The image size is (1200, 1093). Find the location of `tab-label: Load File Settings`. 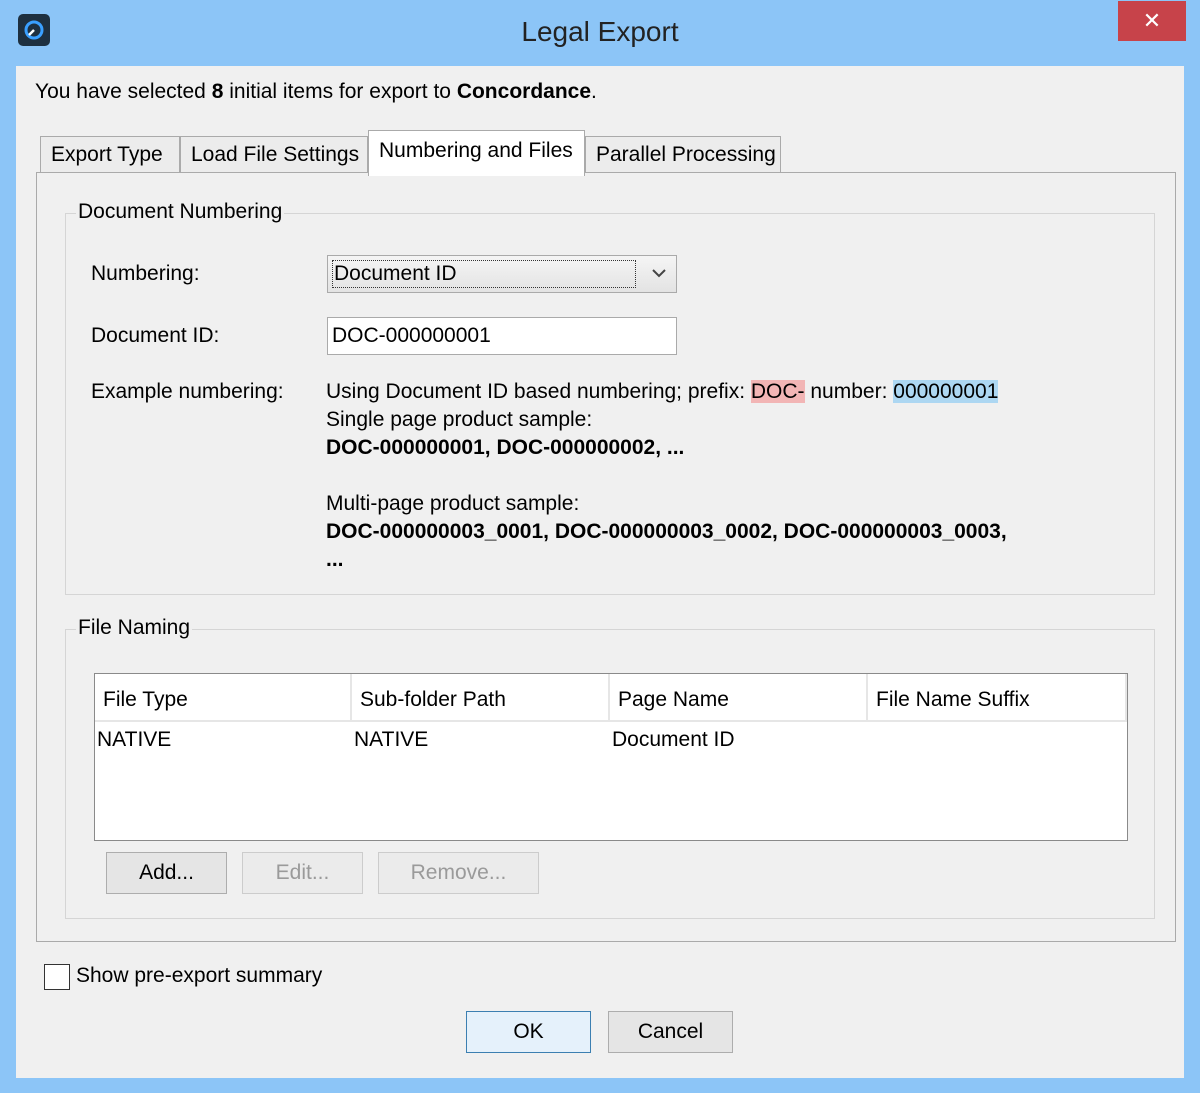

tab-label: Load File Settings is located at coordinates (275, 154).